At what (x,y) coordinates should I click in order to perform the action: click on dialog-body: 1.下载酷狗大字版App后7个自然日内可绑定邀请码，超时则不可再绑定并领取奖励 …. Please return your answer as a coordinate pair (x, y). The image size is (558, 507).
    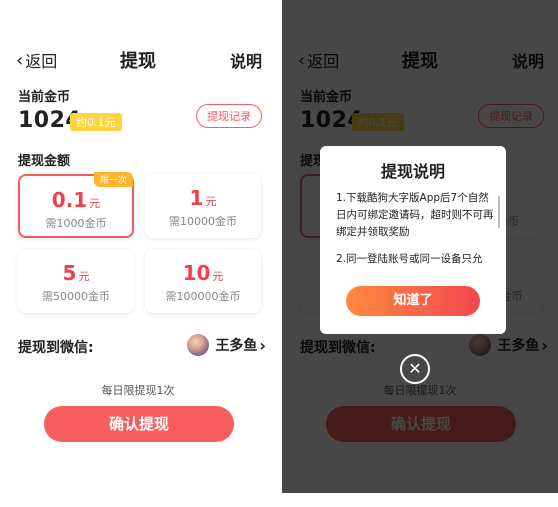
    Looking at the image, I should click on (415, 236).